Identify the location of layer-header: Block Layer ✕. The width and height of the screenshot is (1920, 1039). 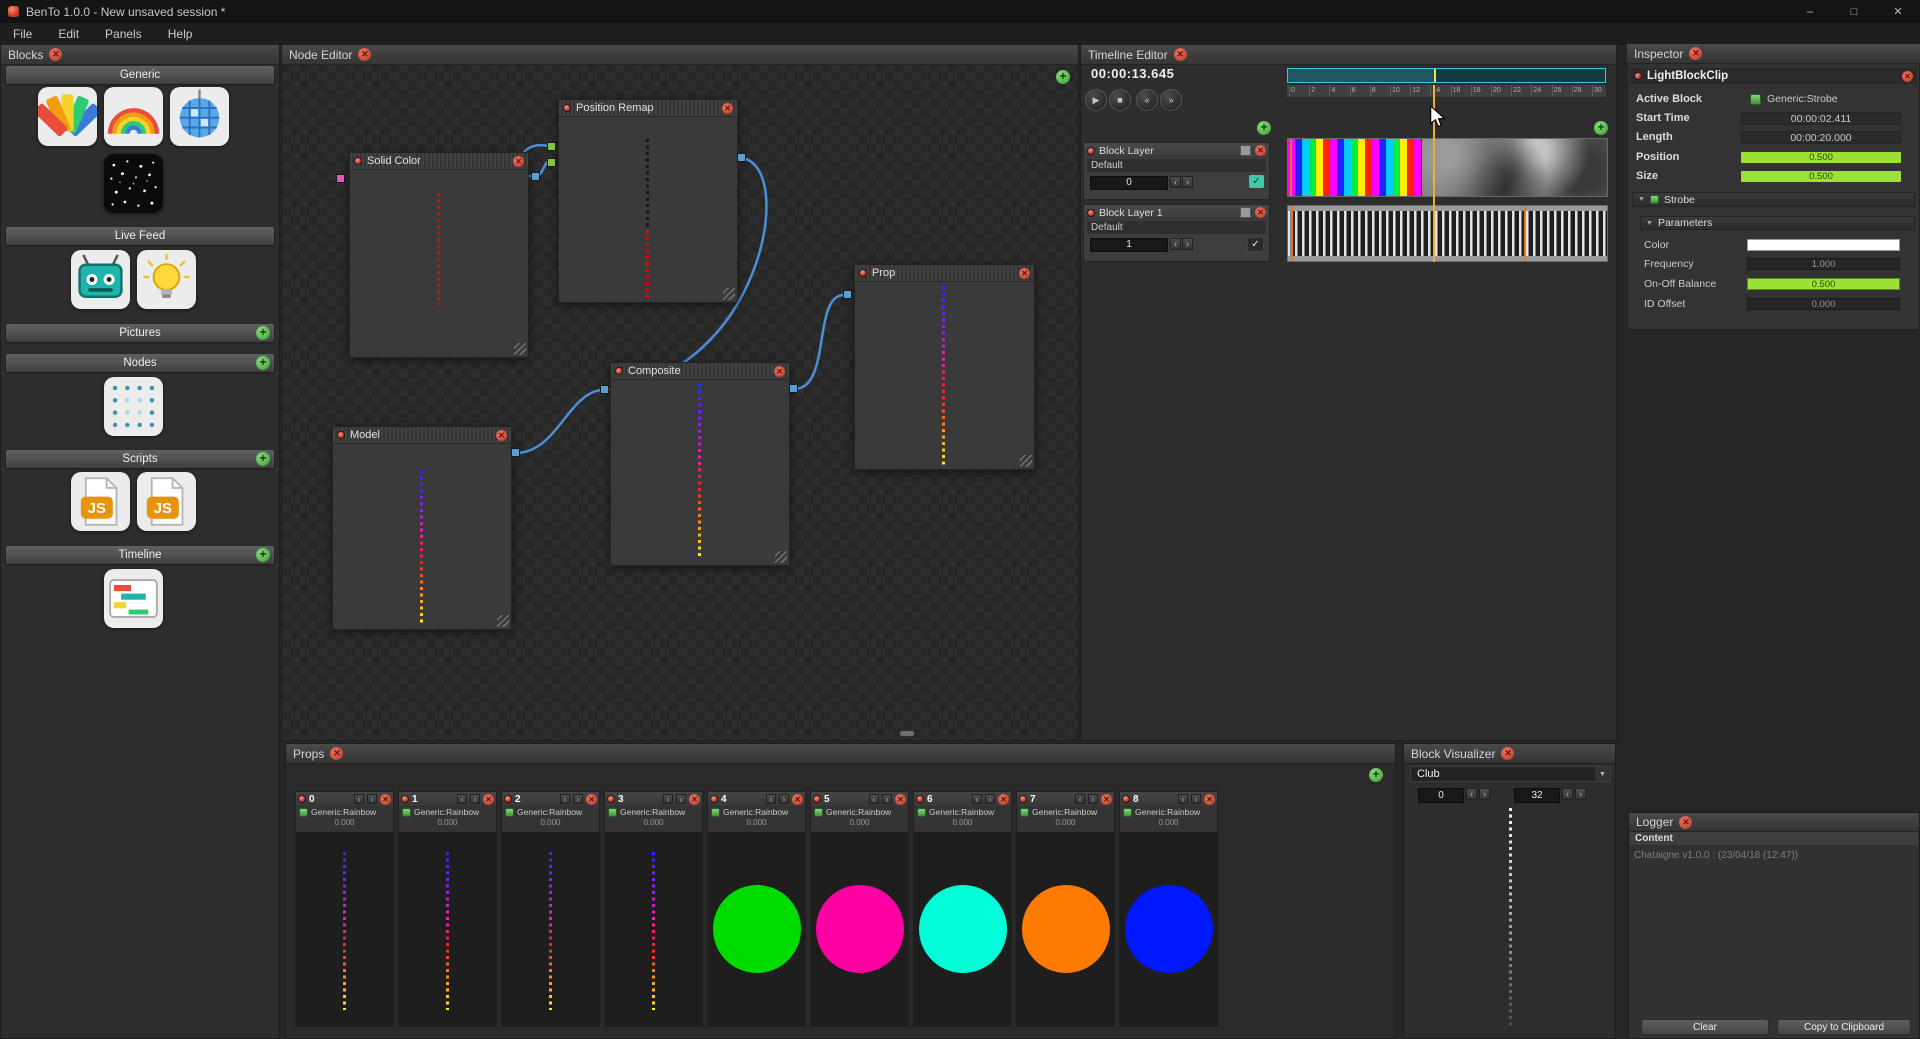
(1176, 150).